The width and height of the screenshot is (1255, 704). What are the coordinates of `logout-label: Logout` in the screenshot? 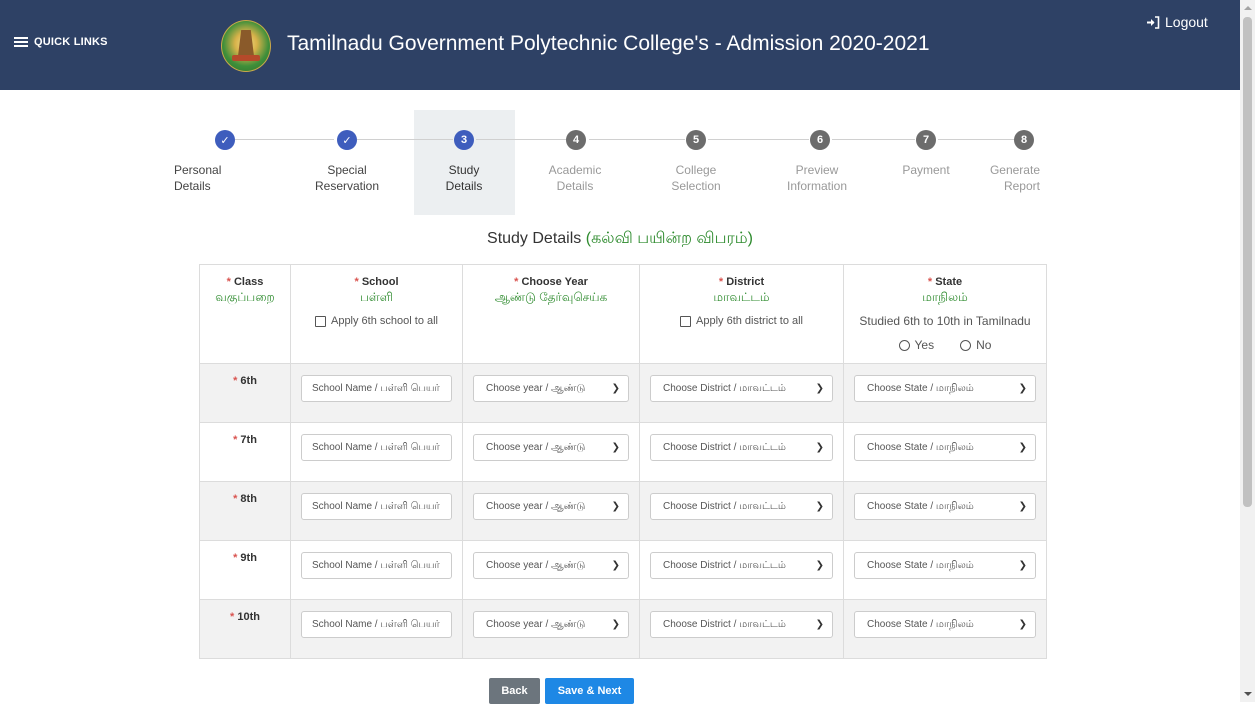 It's located at (1186, 22).